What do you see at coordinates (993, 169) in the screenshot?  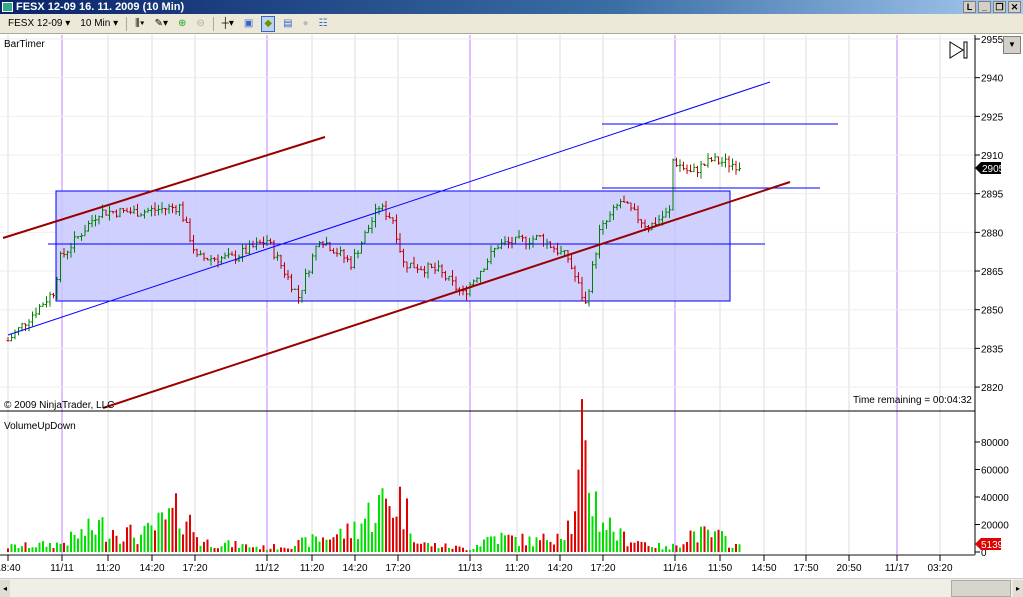 I see `last-price-value: 2905` at bounding box center [993, 169].